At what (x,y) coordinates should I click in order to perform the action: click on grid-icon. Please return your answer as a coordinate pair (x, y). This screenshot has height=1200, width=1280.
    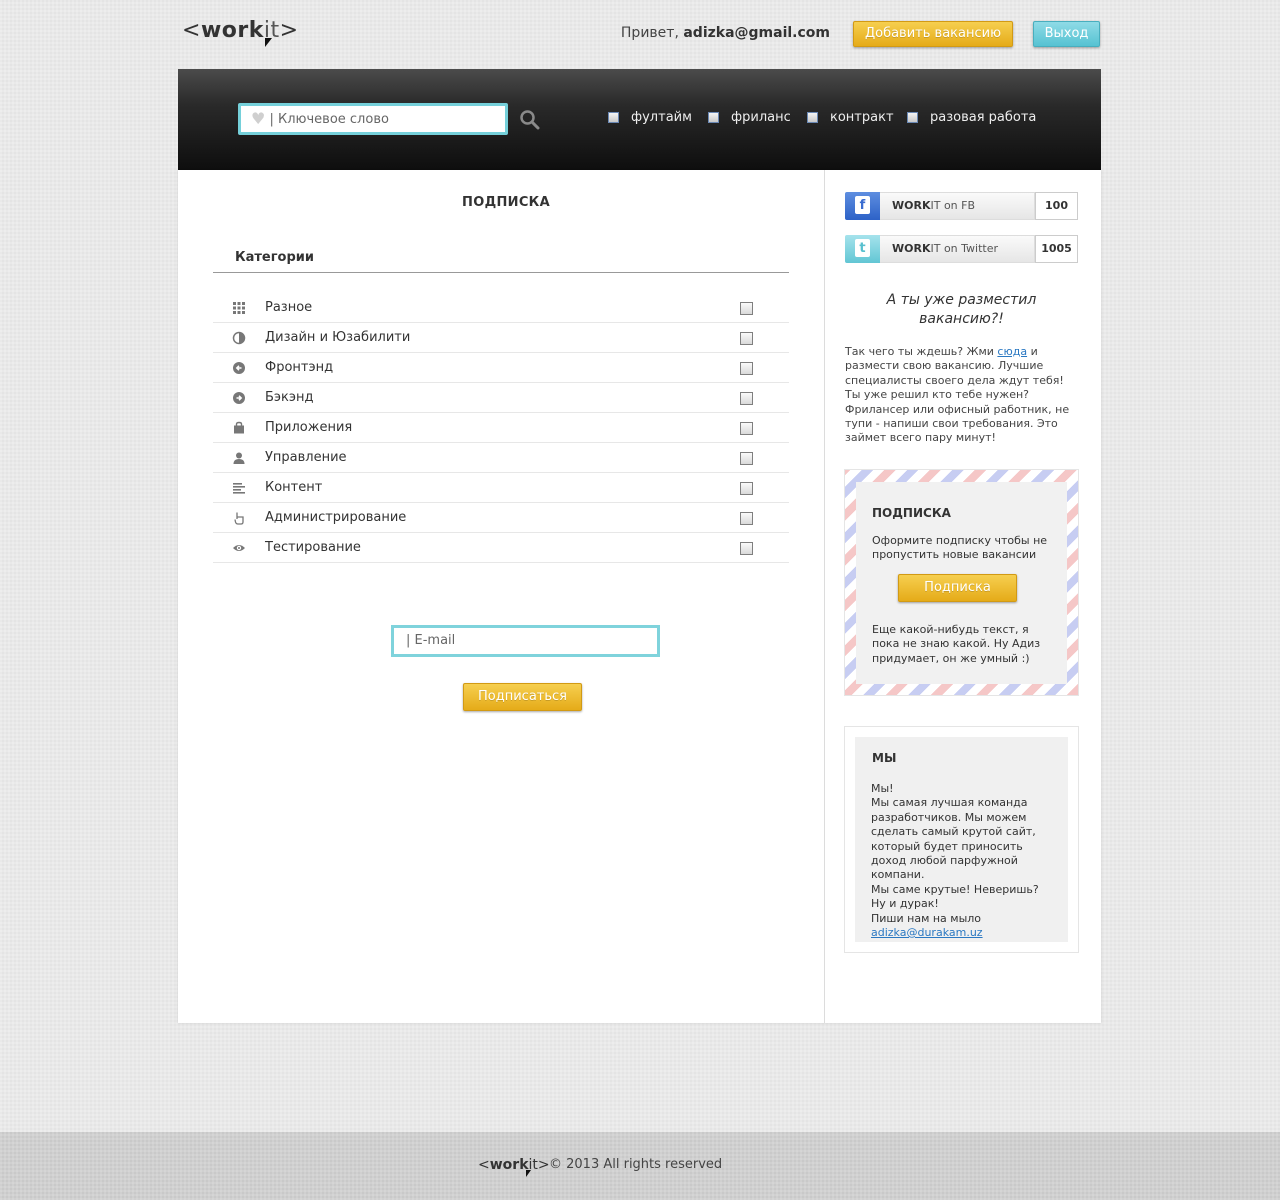
    Looking at the image, I should click on (239, 308).